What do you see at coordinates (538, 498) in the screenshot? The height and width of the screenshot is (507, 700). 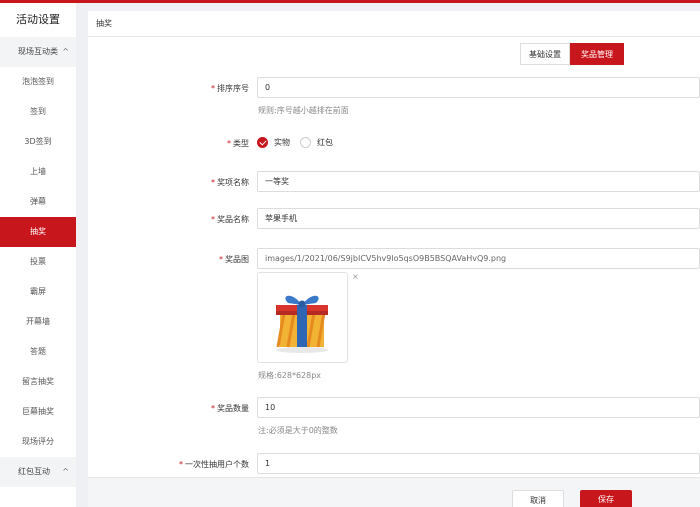 I see `cancel-button: 取消` at bounding box center [538, 498].